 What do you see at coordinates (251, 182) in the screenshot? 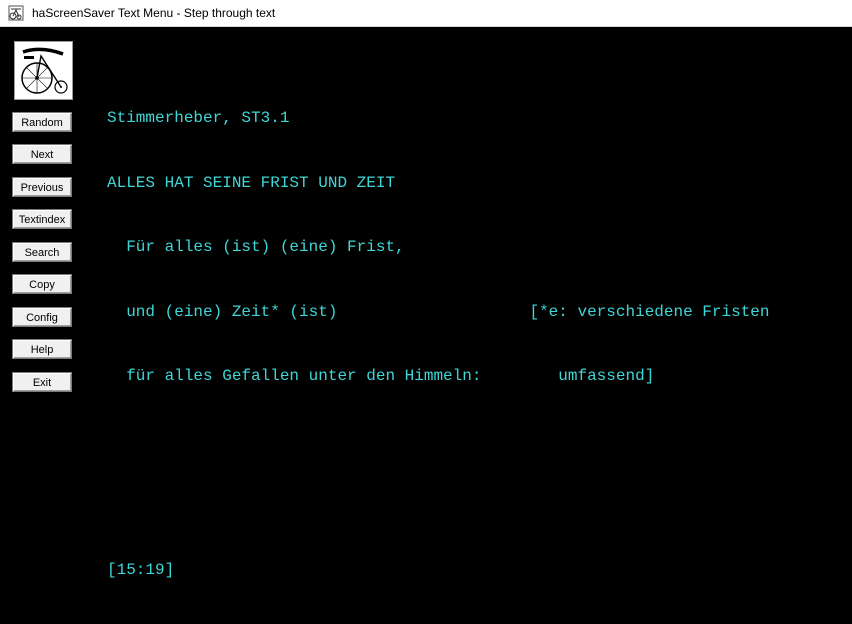
I see `text-line: ALLES HAT SEINE FRIST UND ZEIT` at bounding box center [251, 182].